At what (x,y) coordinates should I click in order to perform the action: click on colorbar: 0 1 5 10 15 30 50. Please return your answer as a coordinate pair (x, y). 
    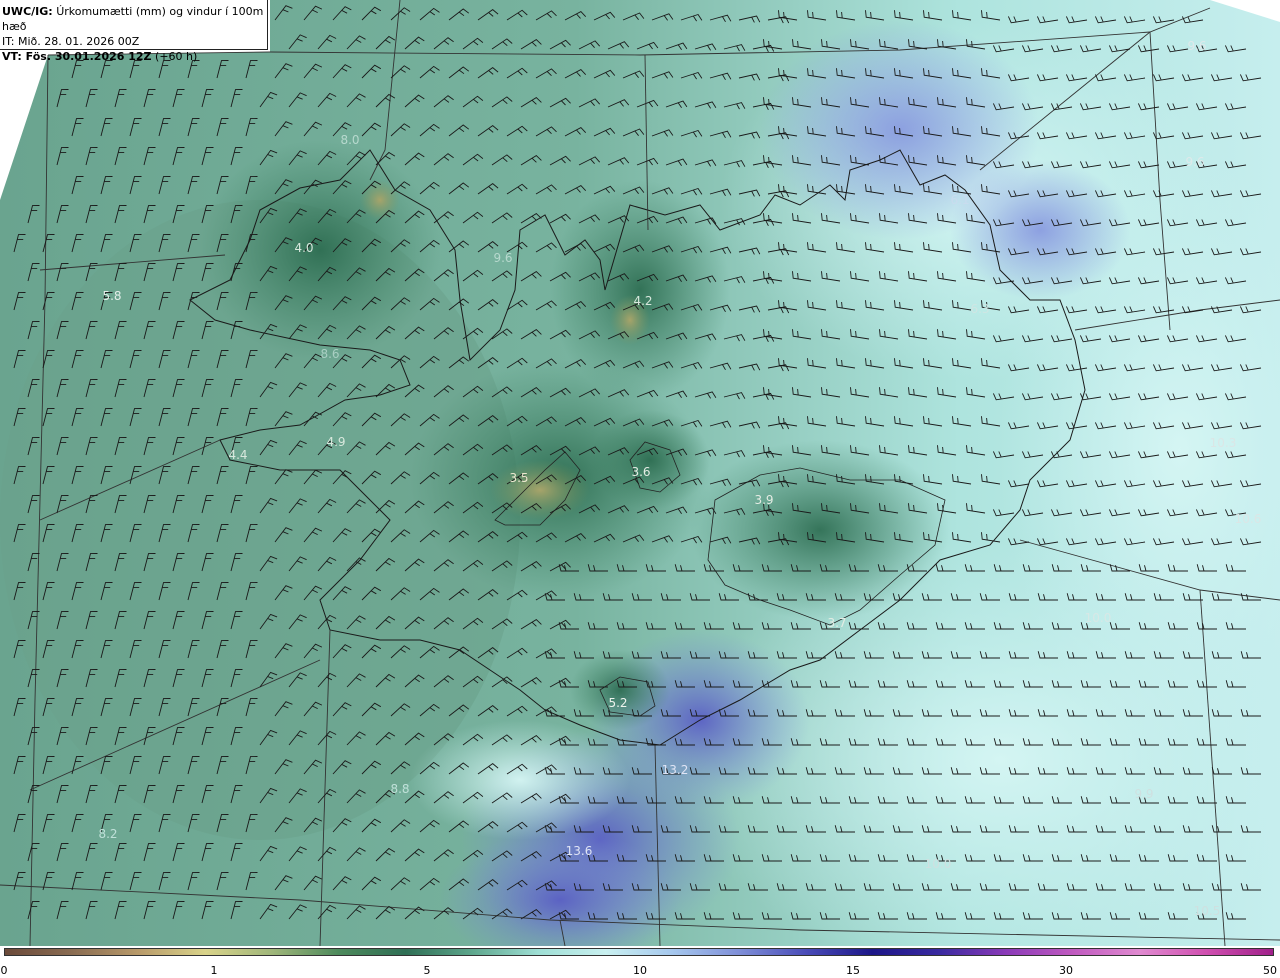
    Looking at the image, I should click on (640, 962).